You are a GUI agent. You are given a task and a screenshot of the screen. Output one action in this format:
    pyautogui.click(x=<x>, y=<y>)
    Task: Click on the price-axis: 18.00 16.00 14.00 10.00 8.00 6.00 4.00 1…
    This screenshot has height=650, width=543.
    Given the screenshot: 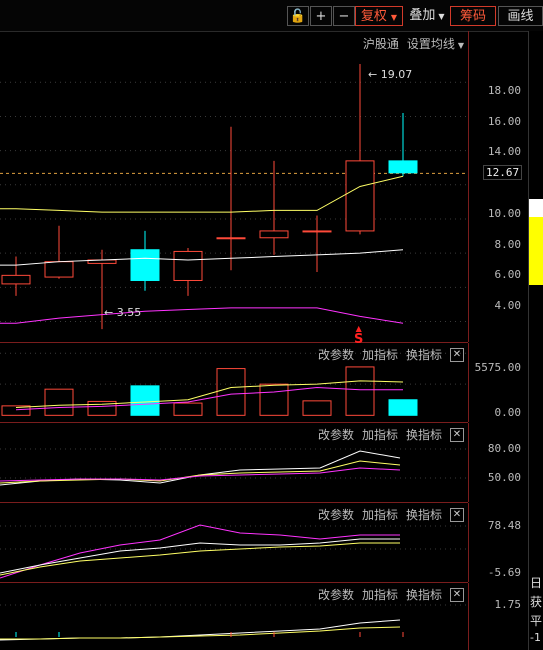 What is the action you would take?
    pyautogui.click(x=498, y=186)
    